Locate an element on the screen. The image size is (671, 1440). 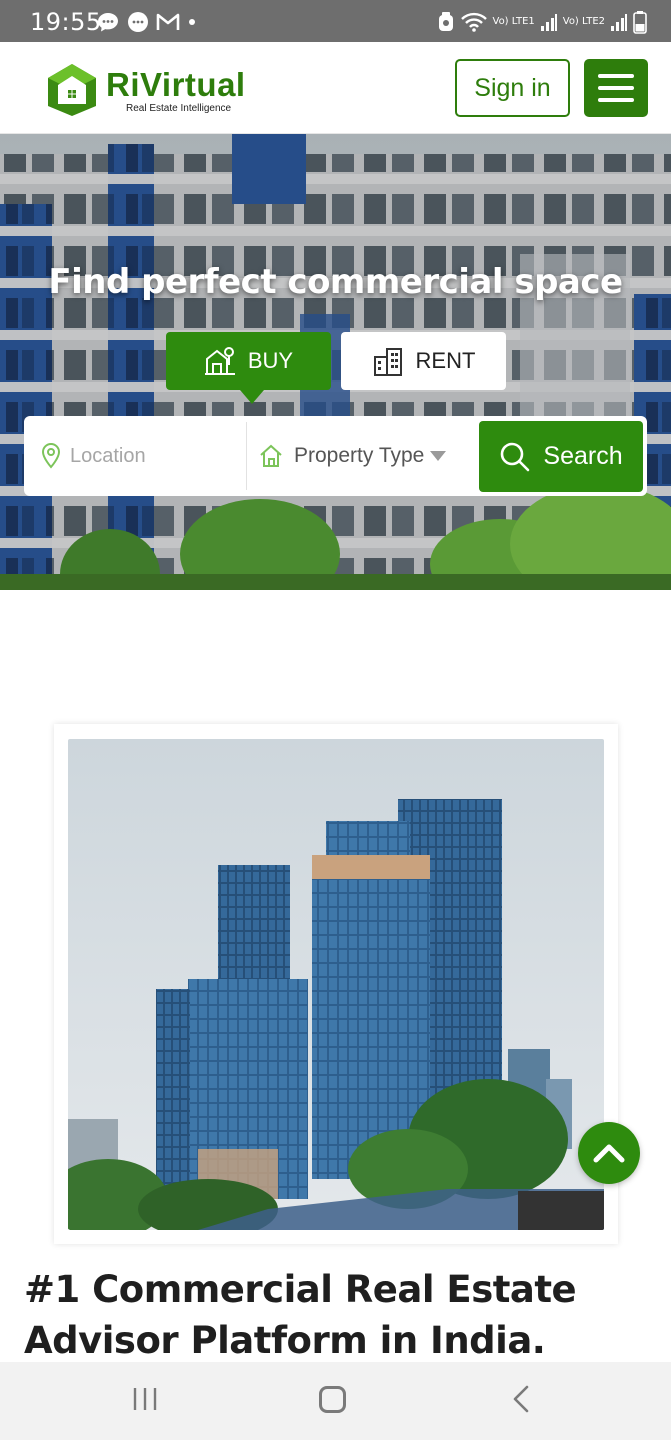
search-bar: Location Property Type Search is located at coordinates (335, 456).